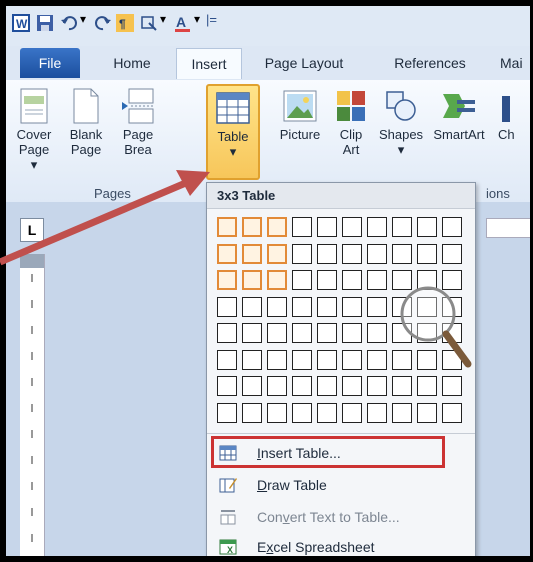 The width and height of the screenshot is (533, 562). I want to click on tab-file: File, so click(50, 63).